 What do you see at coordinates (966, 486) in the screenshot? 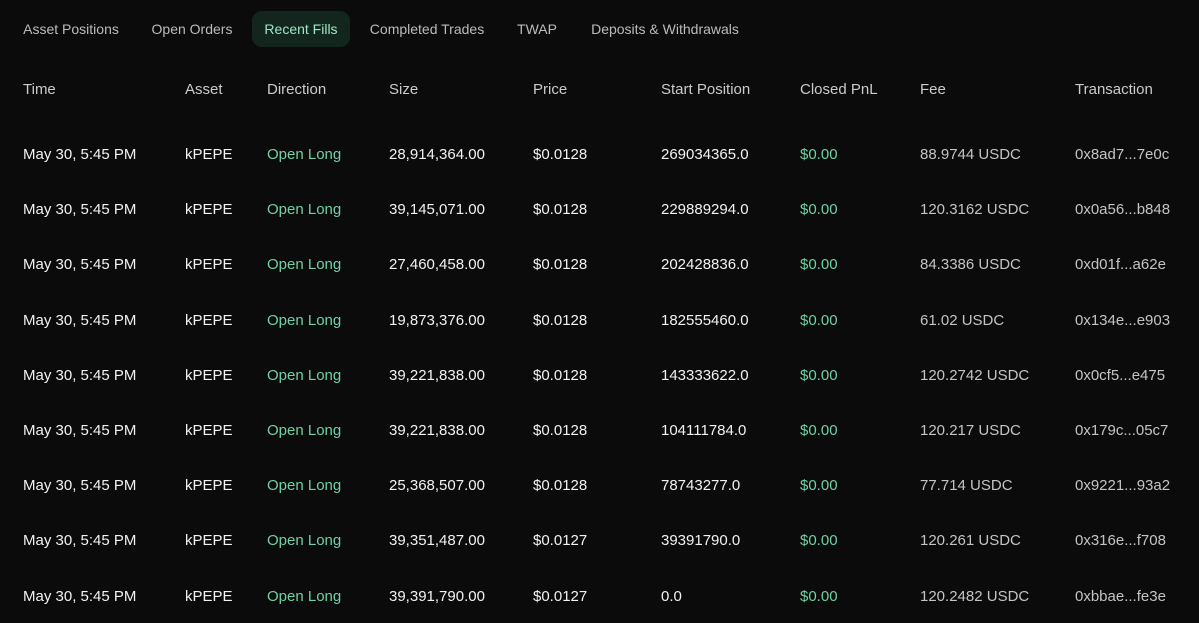
I see `cell-fee: 77.714 USDC` at bounding box center [966, 486].